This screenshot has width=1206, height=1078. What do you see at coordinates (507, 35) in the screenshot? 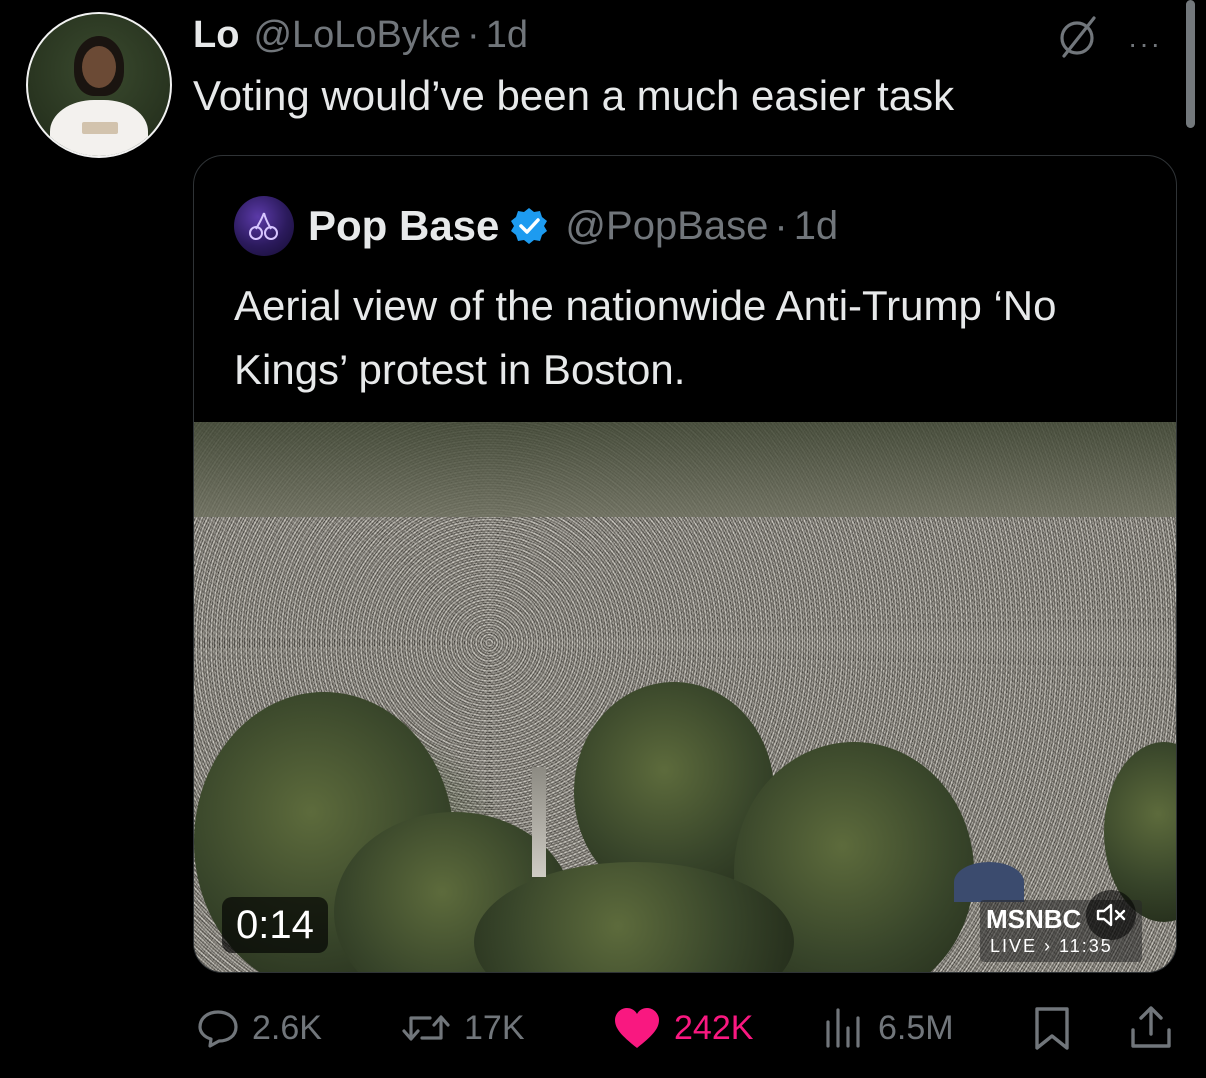
I see `tweet-time: 1d` at bounding box center [507, 35].